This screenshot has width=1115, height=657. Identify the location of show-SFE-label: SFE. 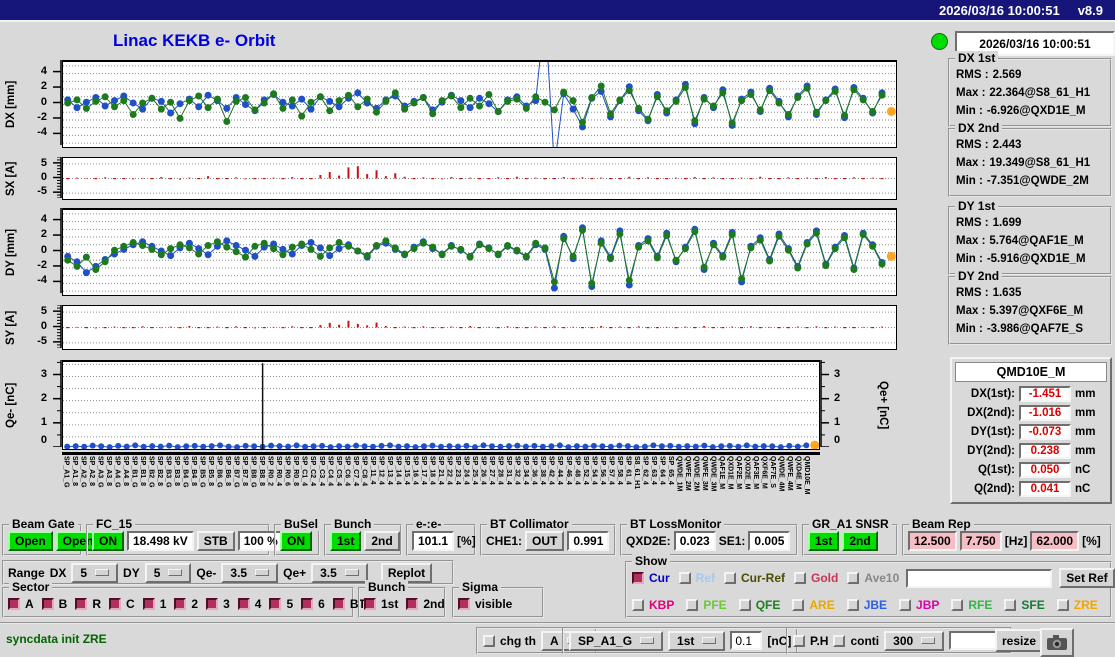
(1033, 605).